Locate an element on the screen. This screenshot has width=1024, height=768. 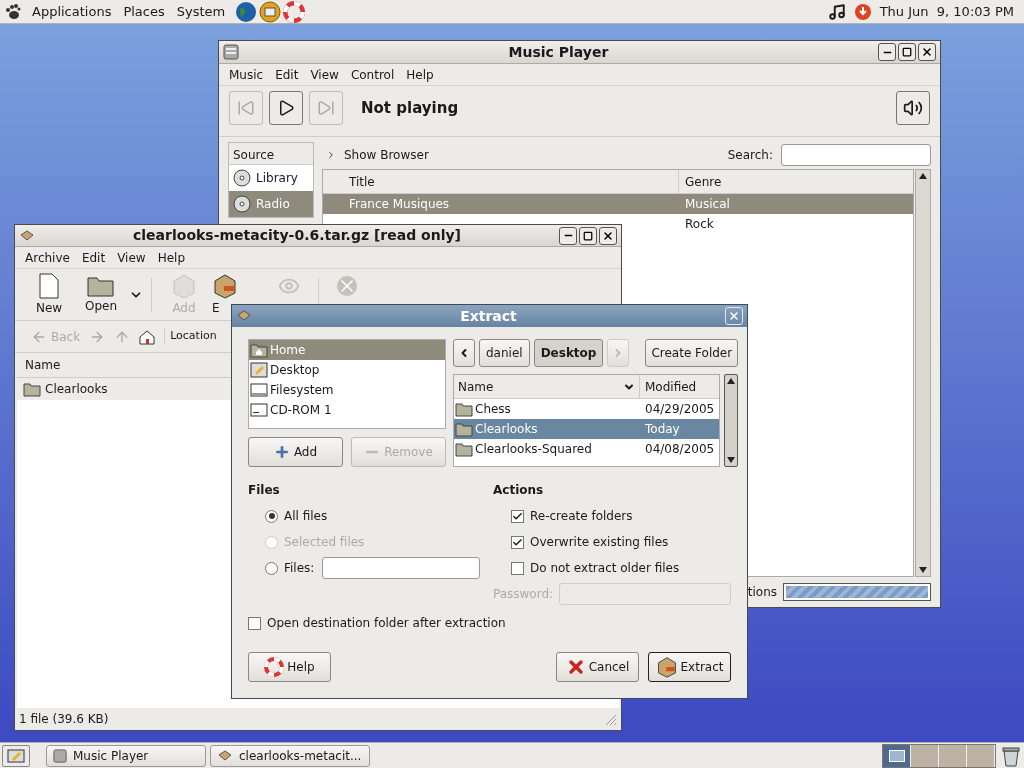
panel-menu: Places is located at coordinates (144, 11).